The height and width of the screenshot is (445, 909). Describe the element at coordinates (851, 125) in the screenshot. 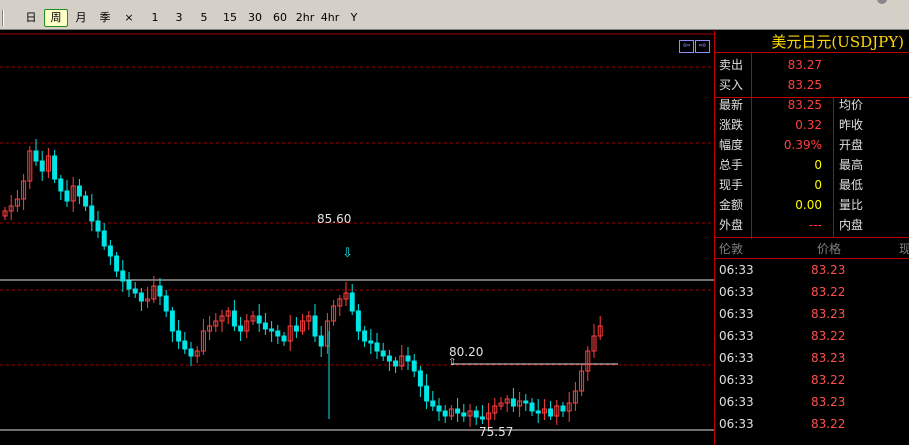

I see `quote-label-secondary: 昨收` at that location.